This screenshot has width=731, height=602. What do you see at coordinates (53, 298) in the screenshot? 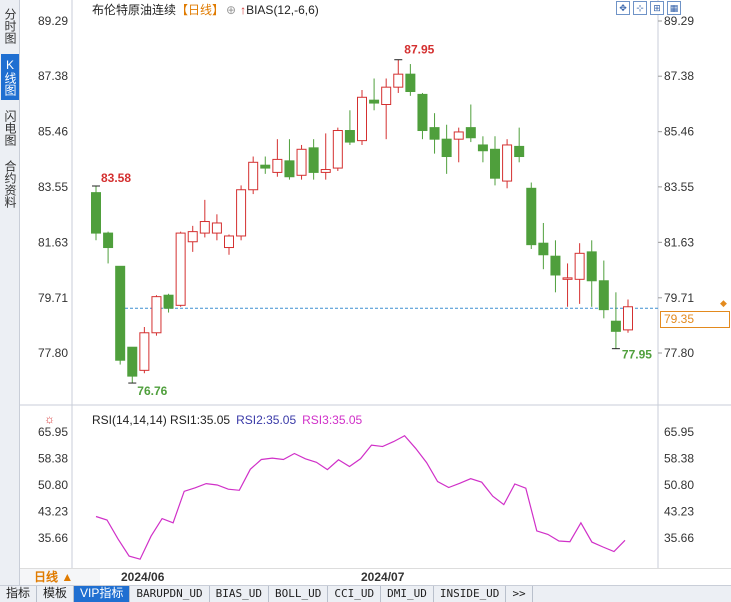
I see `price-tick-left: 79.71` at bounding box center [53, 298].